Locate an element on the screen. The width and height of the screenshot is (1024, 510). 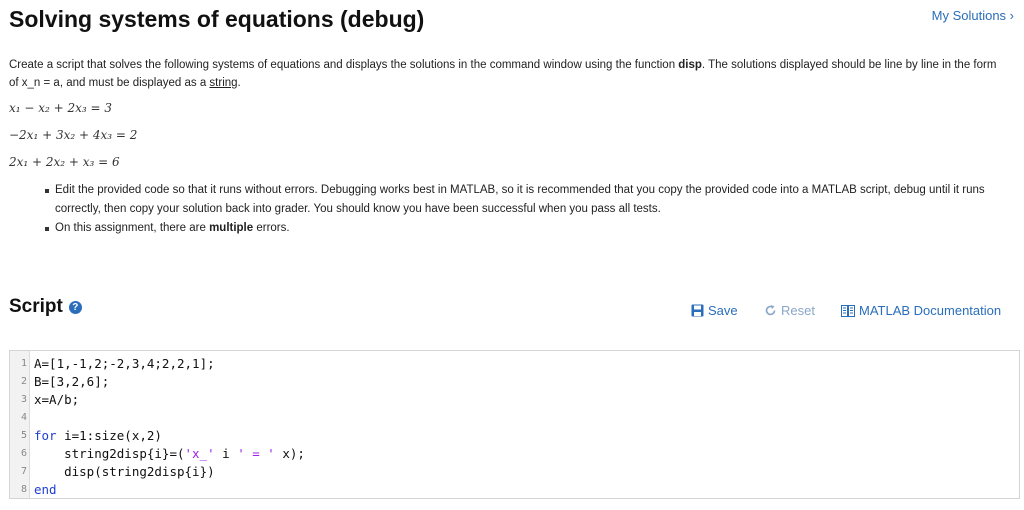
code-text: A=[1,-1,2;-2,3,4;2,2,1]; is located at coordinates (124, 363).